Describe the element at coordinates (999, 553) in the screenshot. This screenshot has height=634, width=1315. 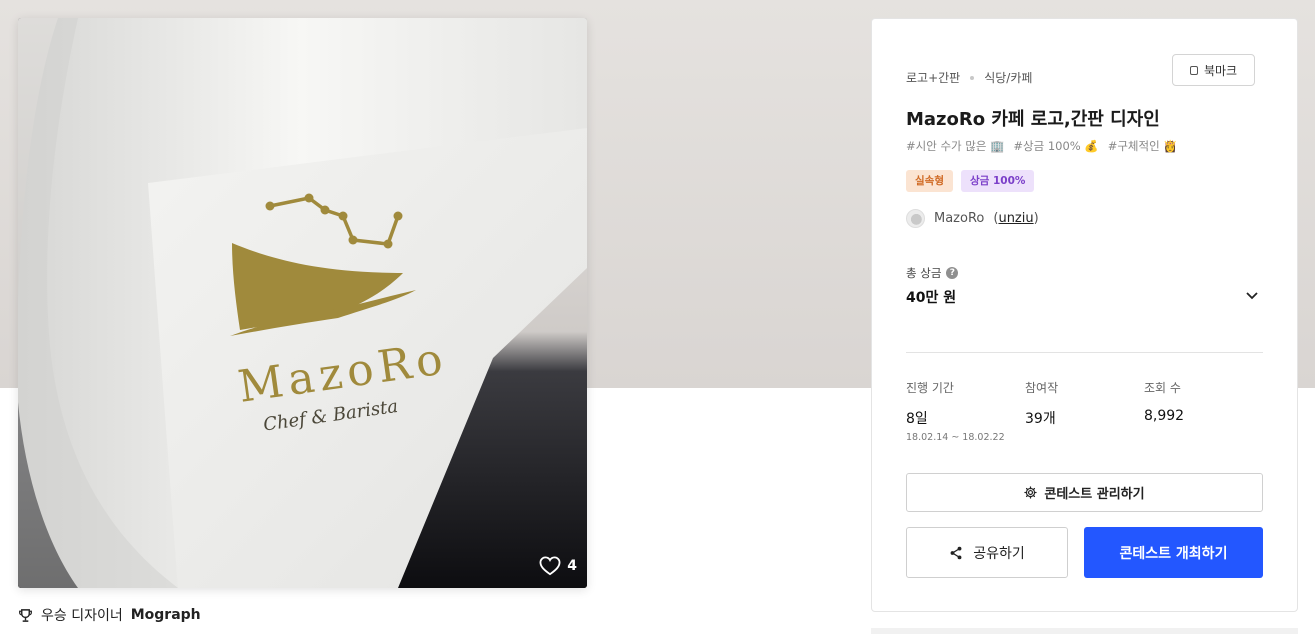
I see `share-label: 공유하기` at that location.